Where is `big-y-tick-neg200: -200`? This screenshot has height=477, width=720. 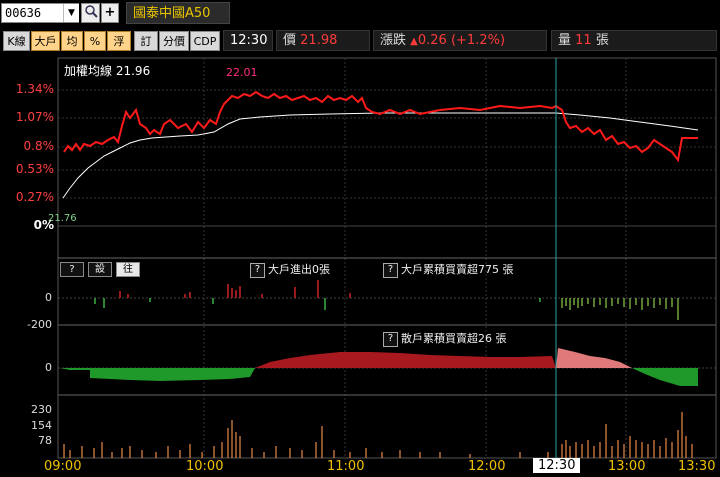
big-y-tick-neg200: -200 is located at coordinates (39, 324).